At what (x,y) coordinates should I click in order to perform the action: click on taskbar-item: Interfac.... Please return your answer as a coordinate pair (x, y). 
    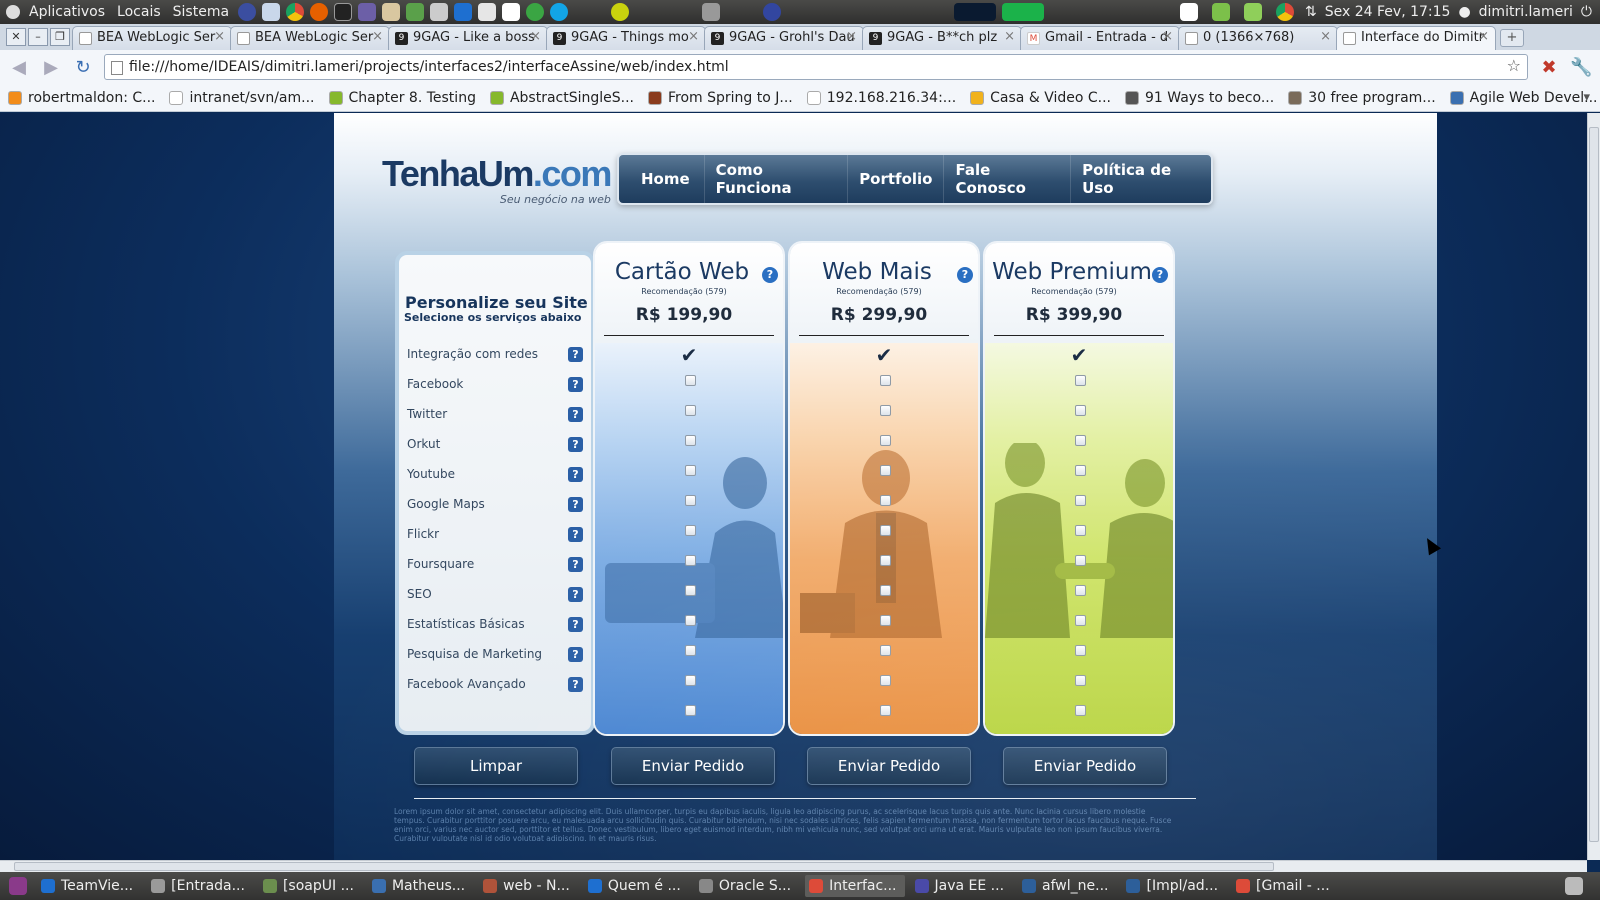
    Looking at the image, I should click on (855, 886).